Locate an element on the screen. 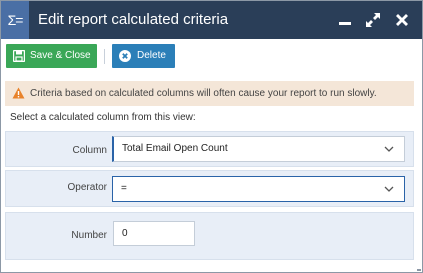 The height and width of the screenshot is (273, 423). number-label: Number is located at coordinates (89, 235).